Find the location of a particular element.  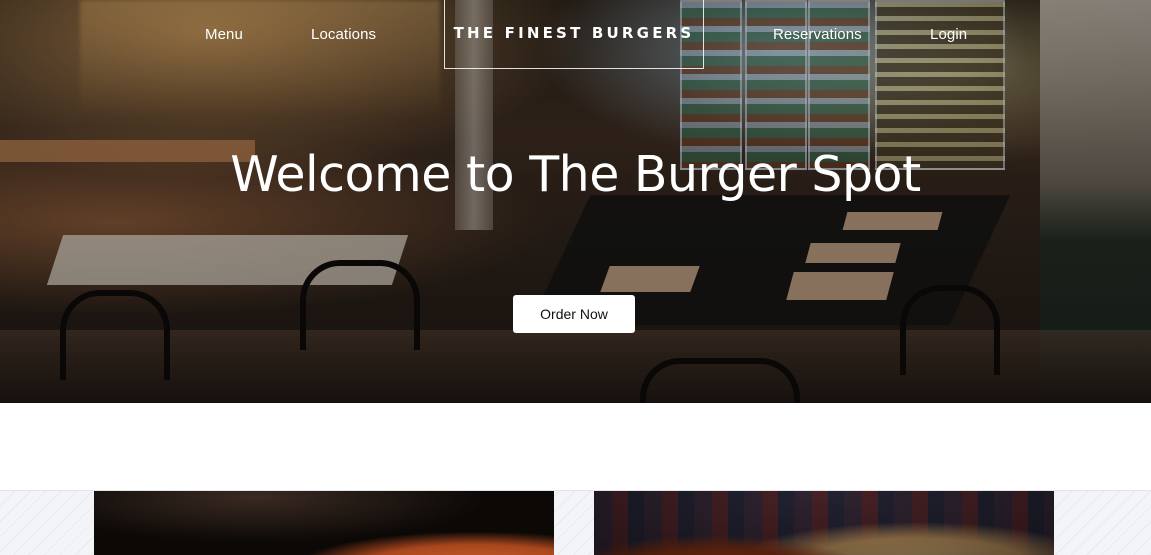

gallery-section is located at coordinates (575, 522).